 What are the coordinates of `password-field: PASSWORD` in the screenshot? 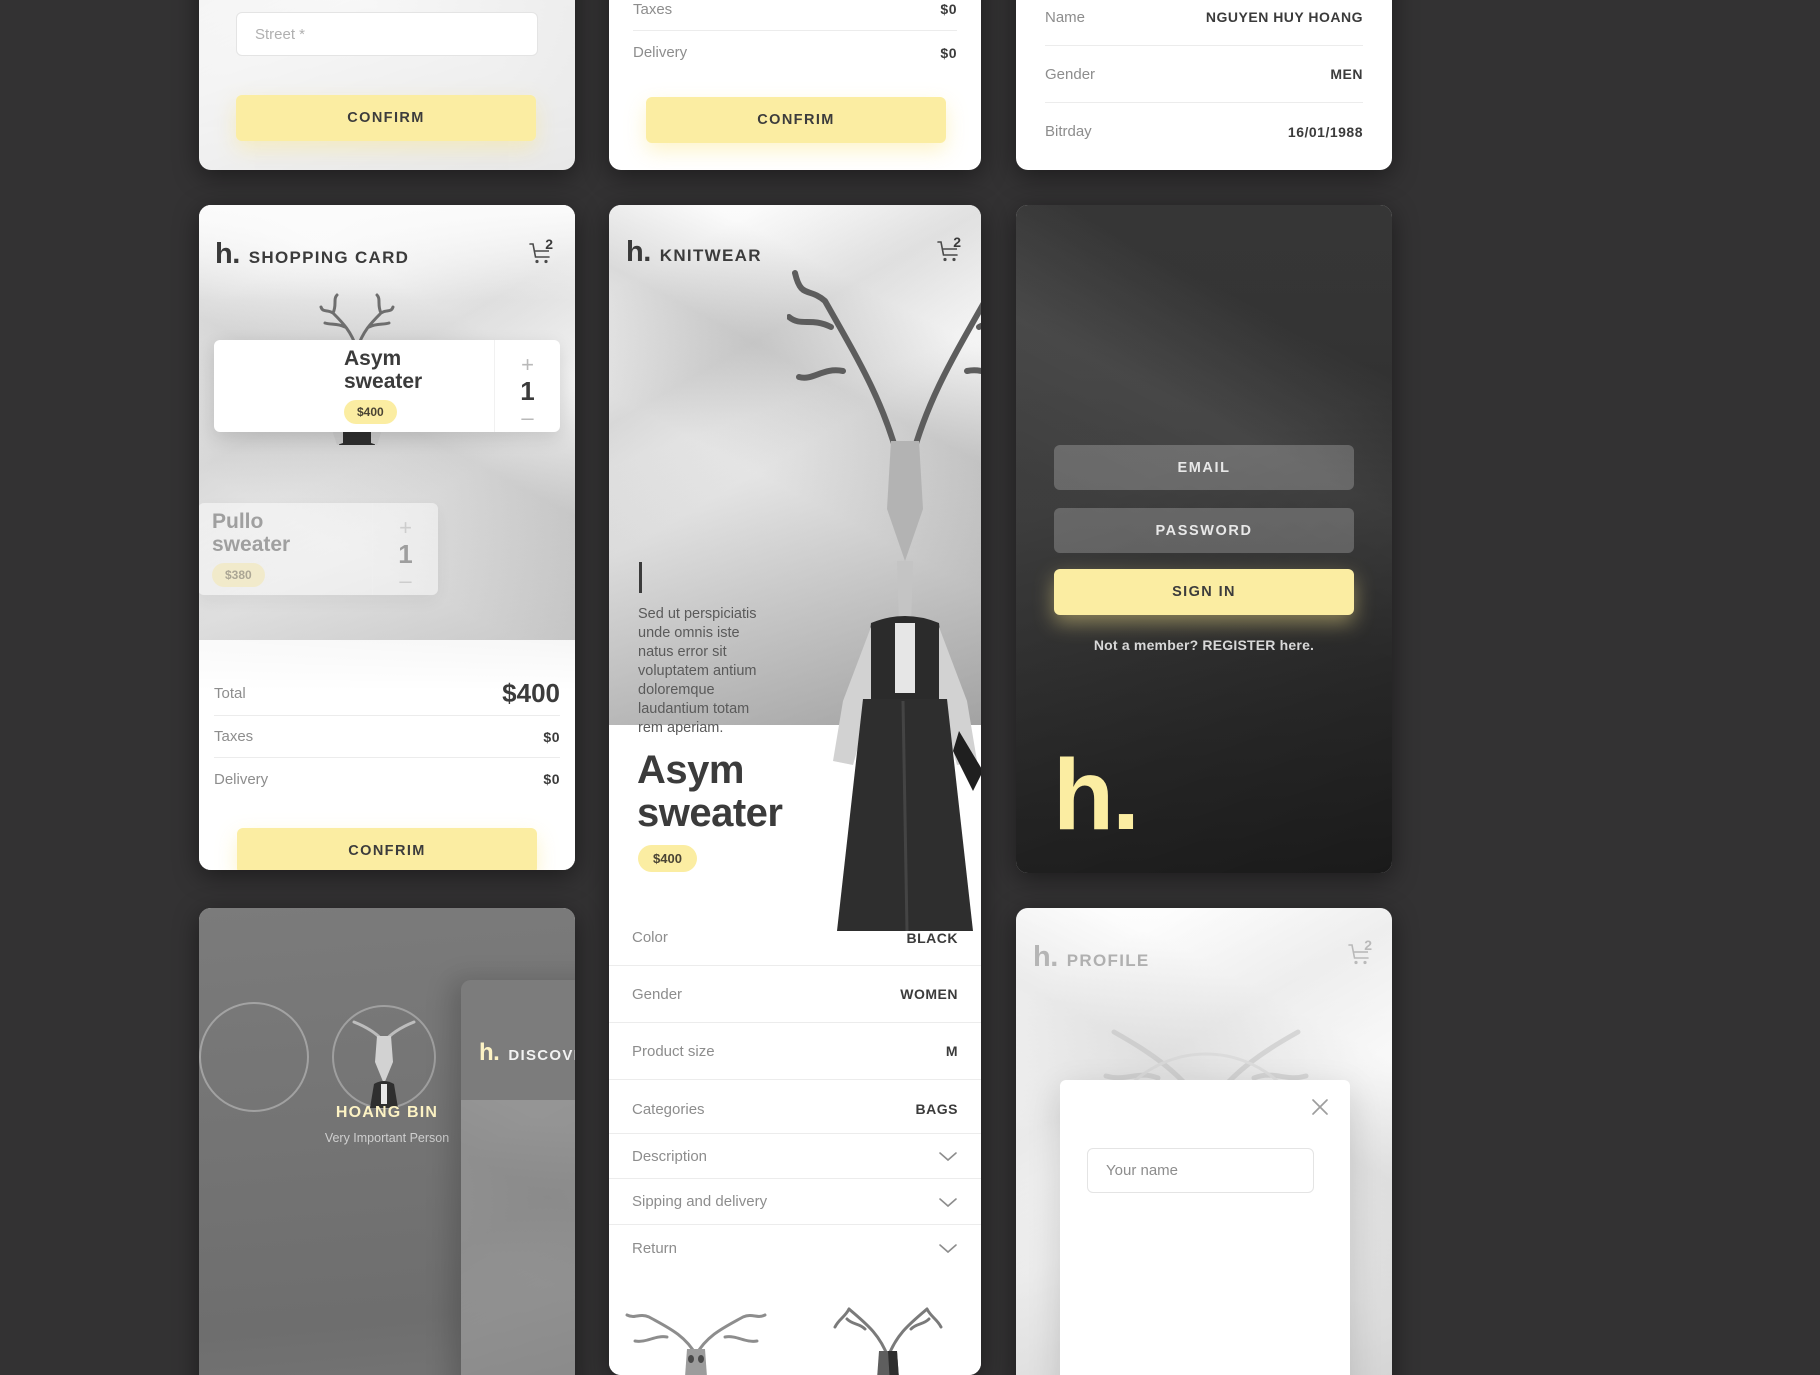 It's located at (1204, 530).